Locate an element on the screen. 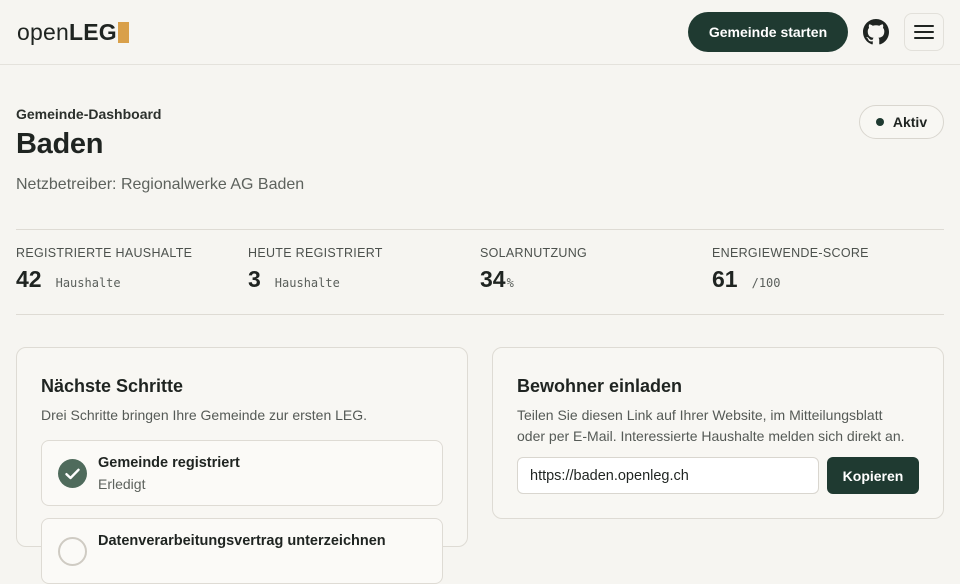  invite-link-field is located at coordinates (668, 475).